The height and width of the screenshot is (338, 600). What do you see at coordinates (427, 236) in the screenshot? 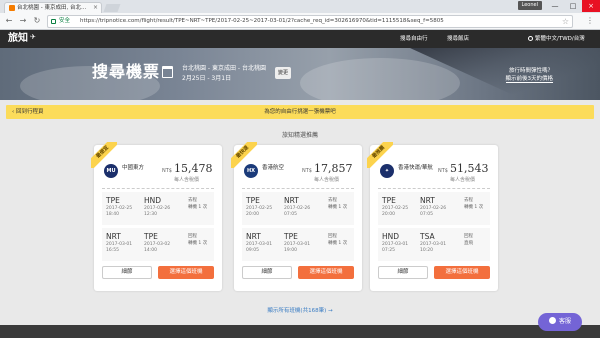
I see `destination-code: TSA` at bounding box center [427, 236].